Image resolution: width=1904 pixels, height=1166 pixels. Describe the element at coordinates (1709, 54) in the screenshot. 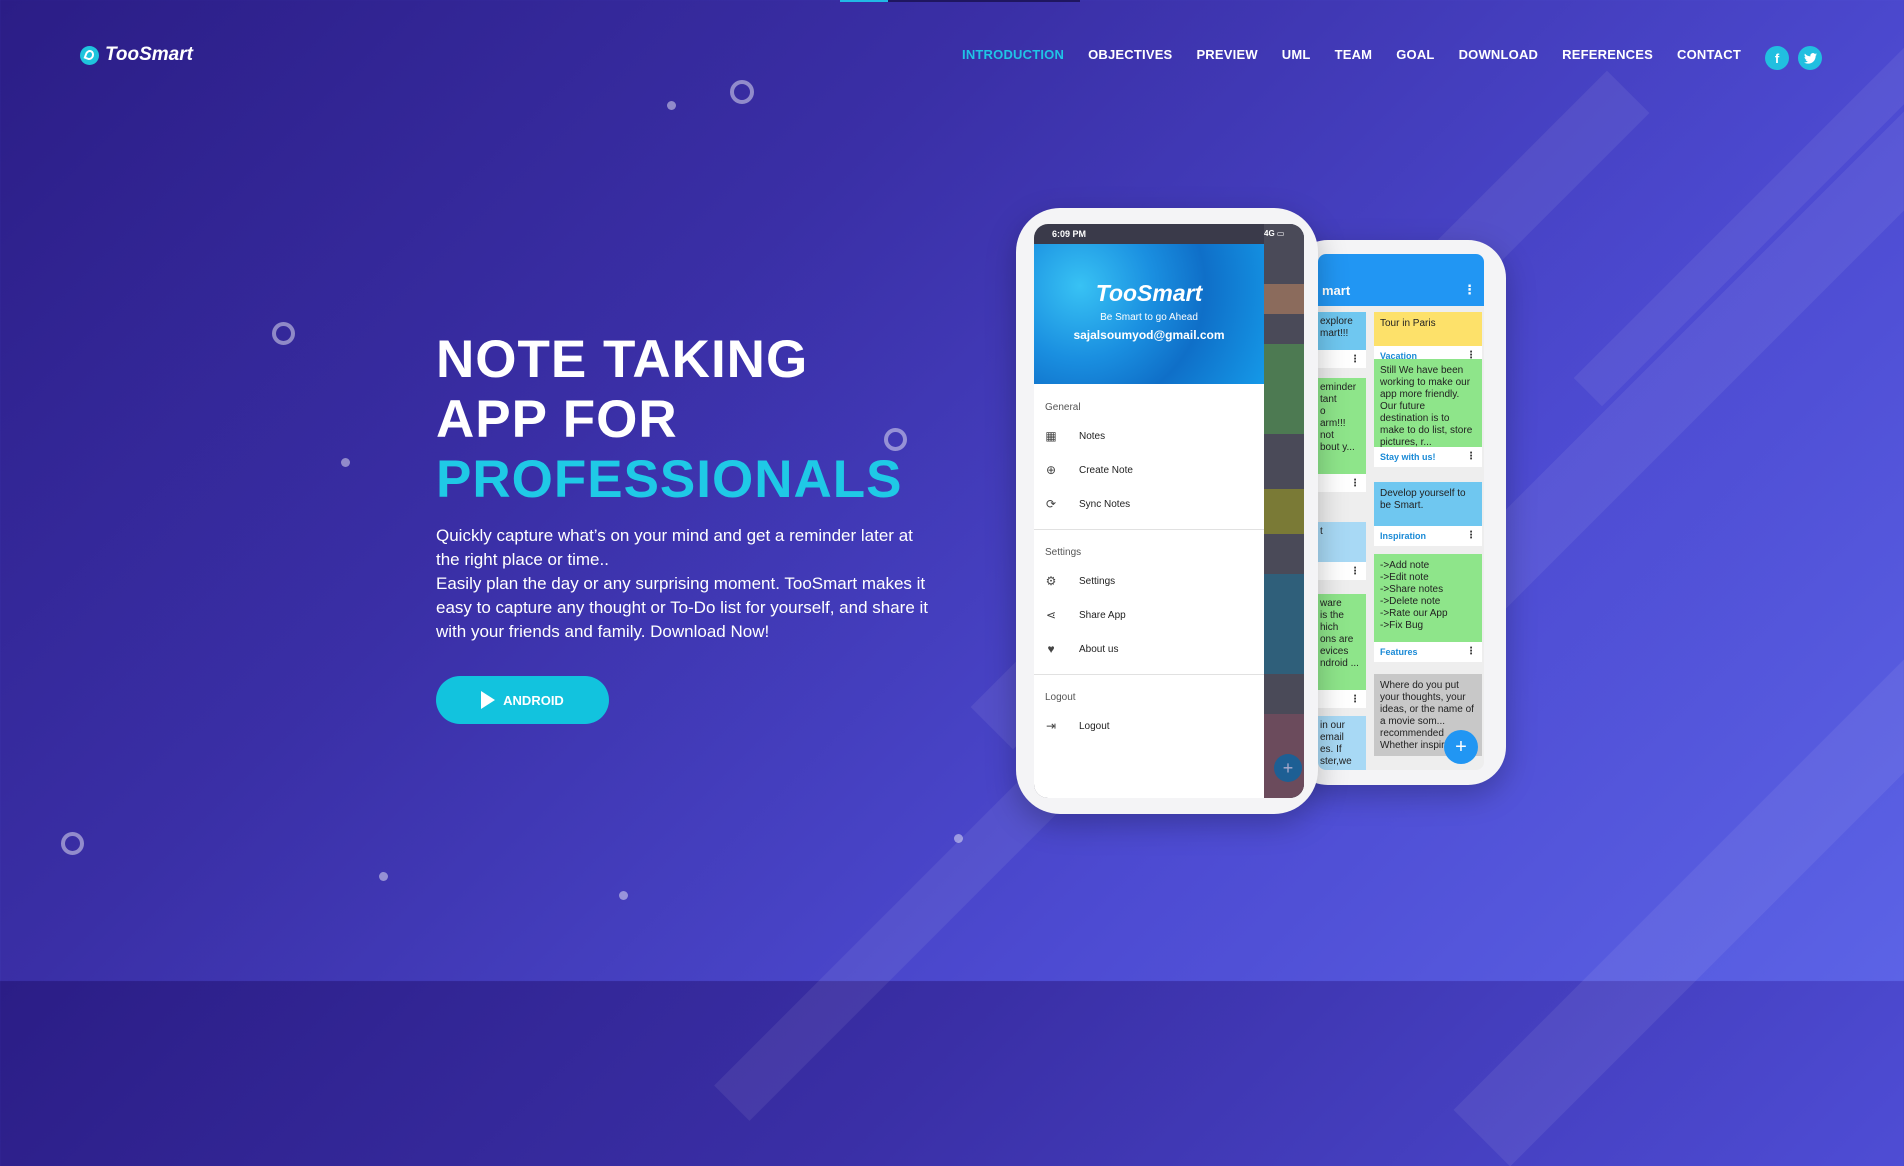

I see `nav-link-contact: CONTACT` at that location.